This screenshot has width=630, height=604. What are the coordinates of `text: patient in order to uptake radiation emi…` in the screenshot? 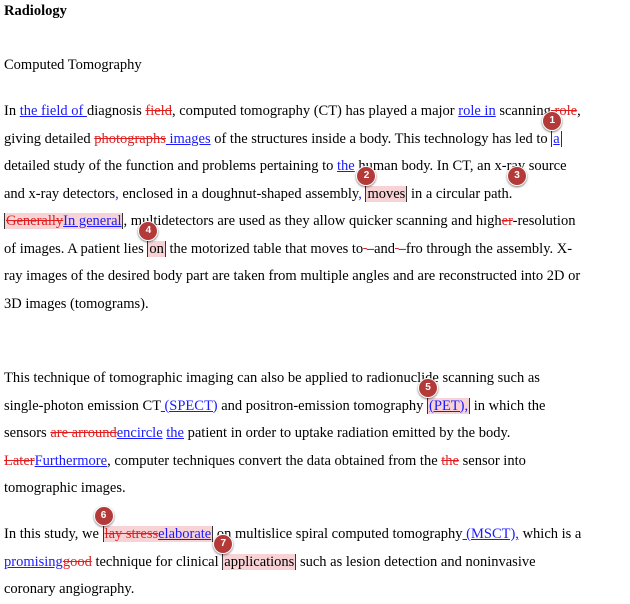 It's located at (347, 433).